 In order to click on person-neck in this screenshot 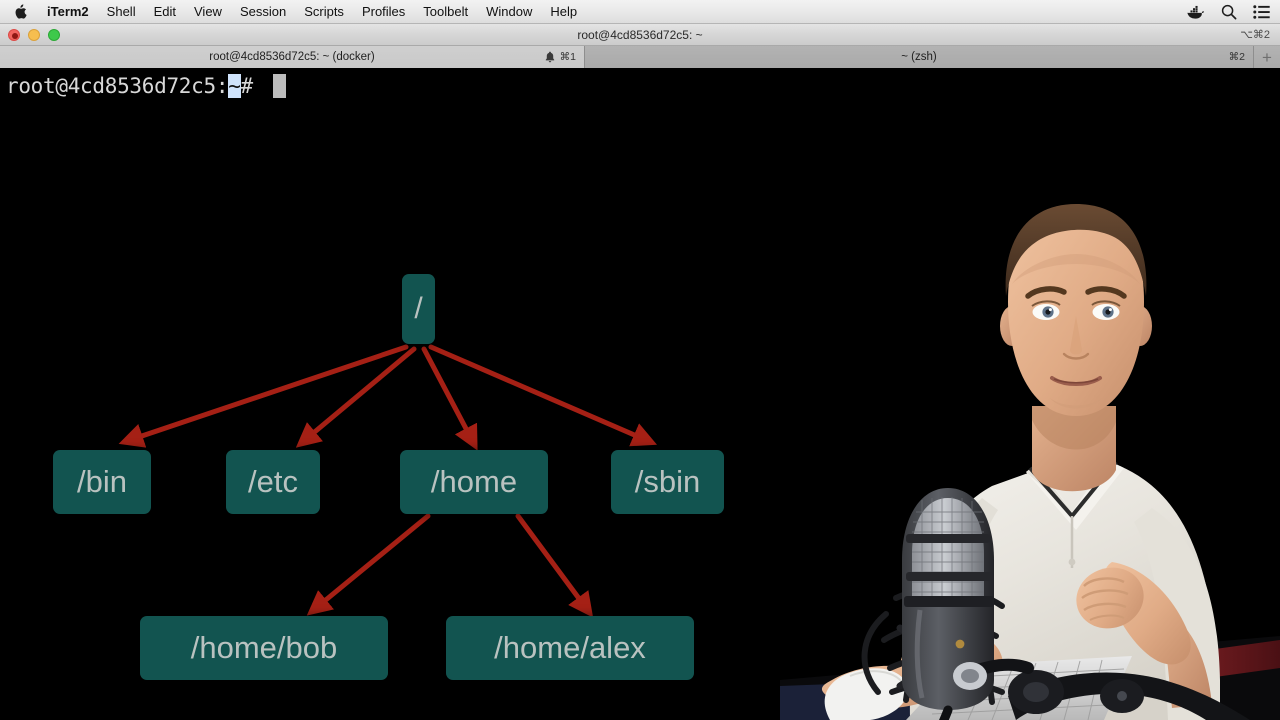, I will do `click(1074, 449)`.